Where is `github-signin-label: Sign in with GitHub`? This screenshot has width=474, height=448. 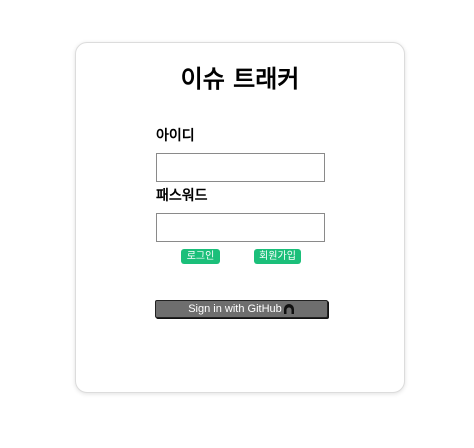
github-signin-label: Sign in with GitHub is located at coordinates (235, 309).